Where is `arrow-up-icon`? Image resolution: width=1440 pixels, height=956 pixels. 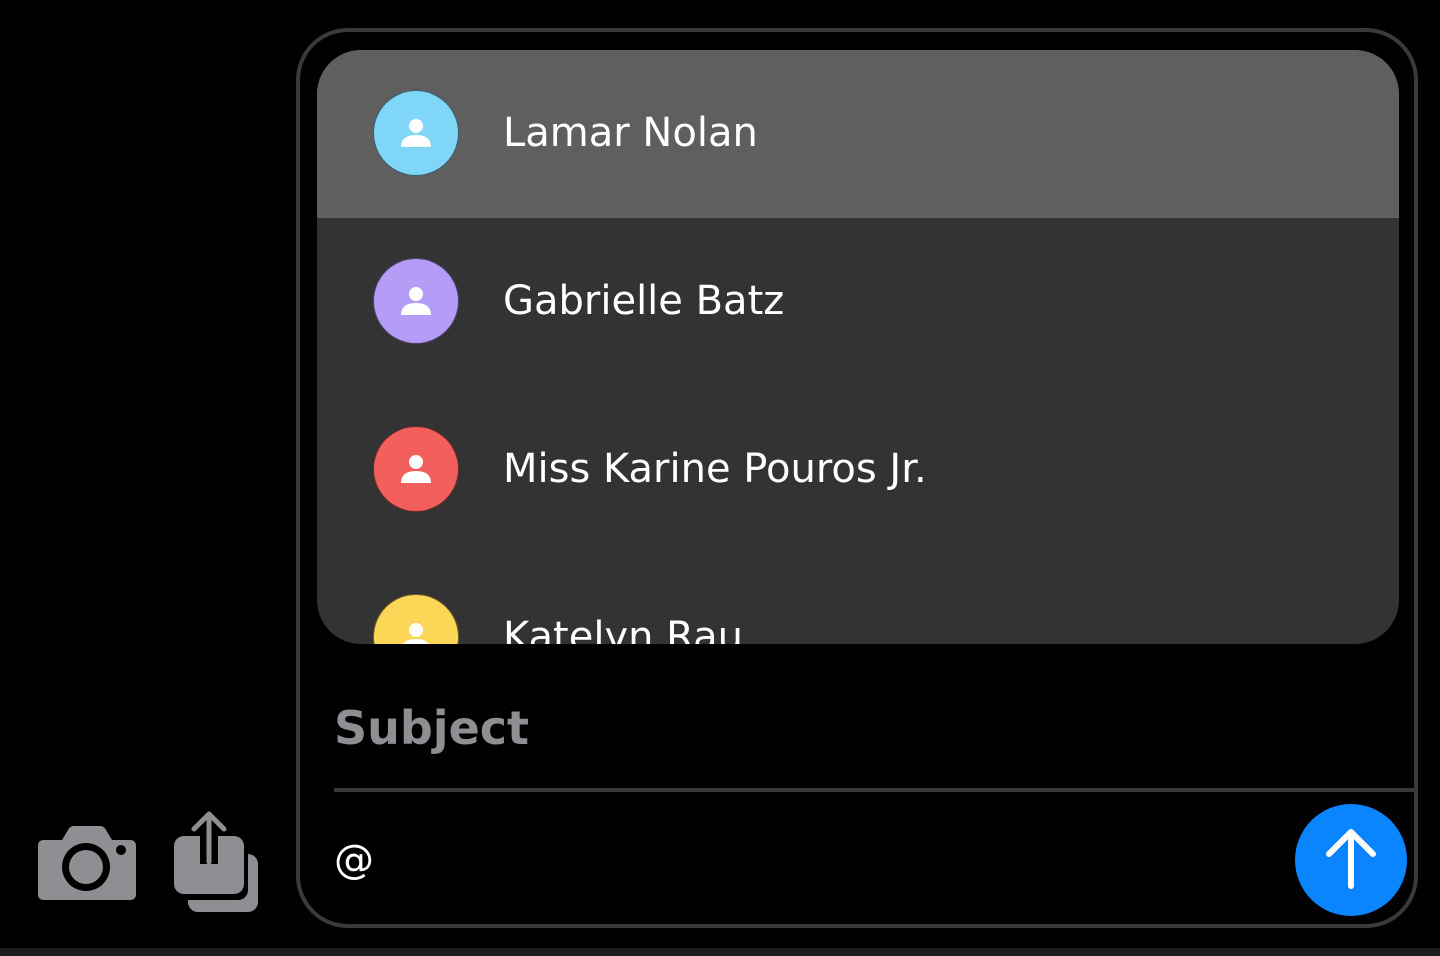 arrow-up-icon is located at coordinates (1351, 859).